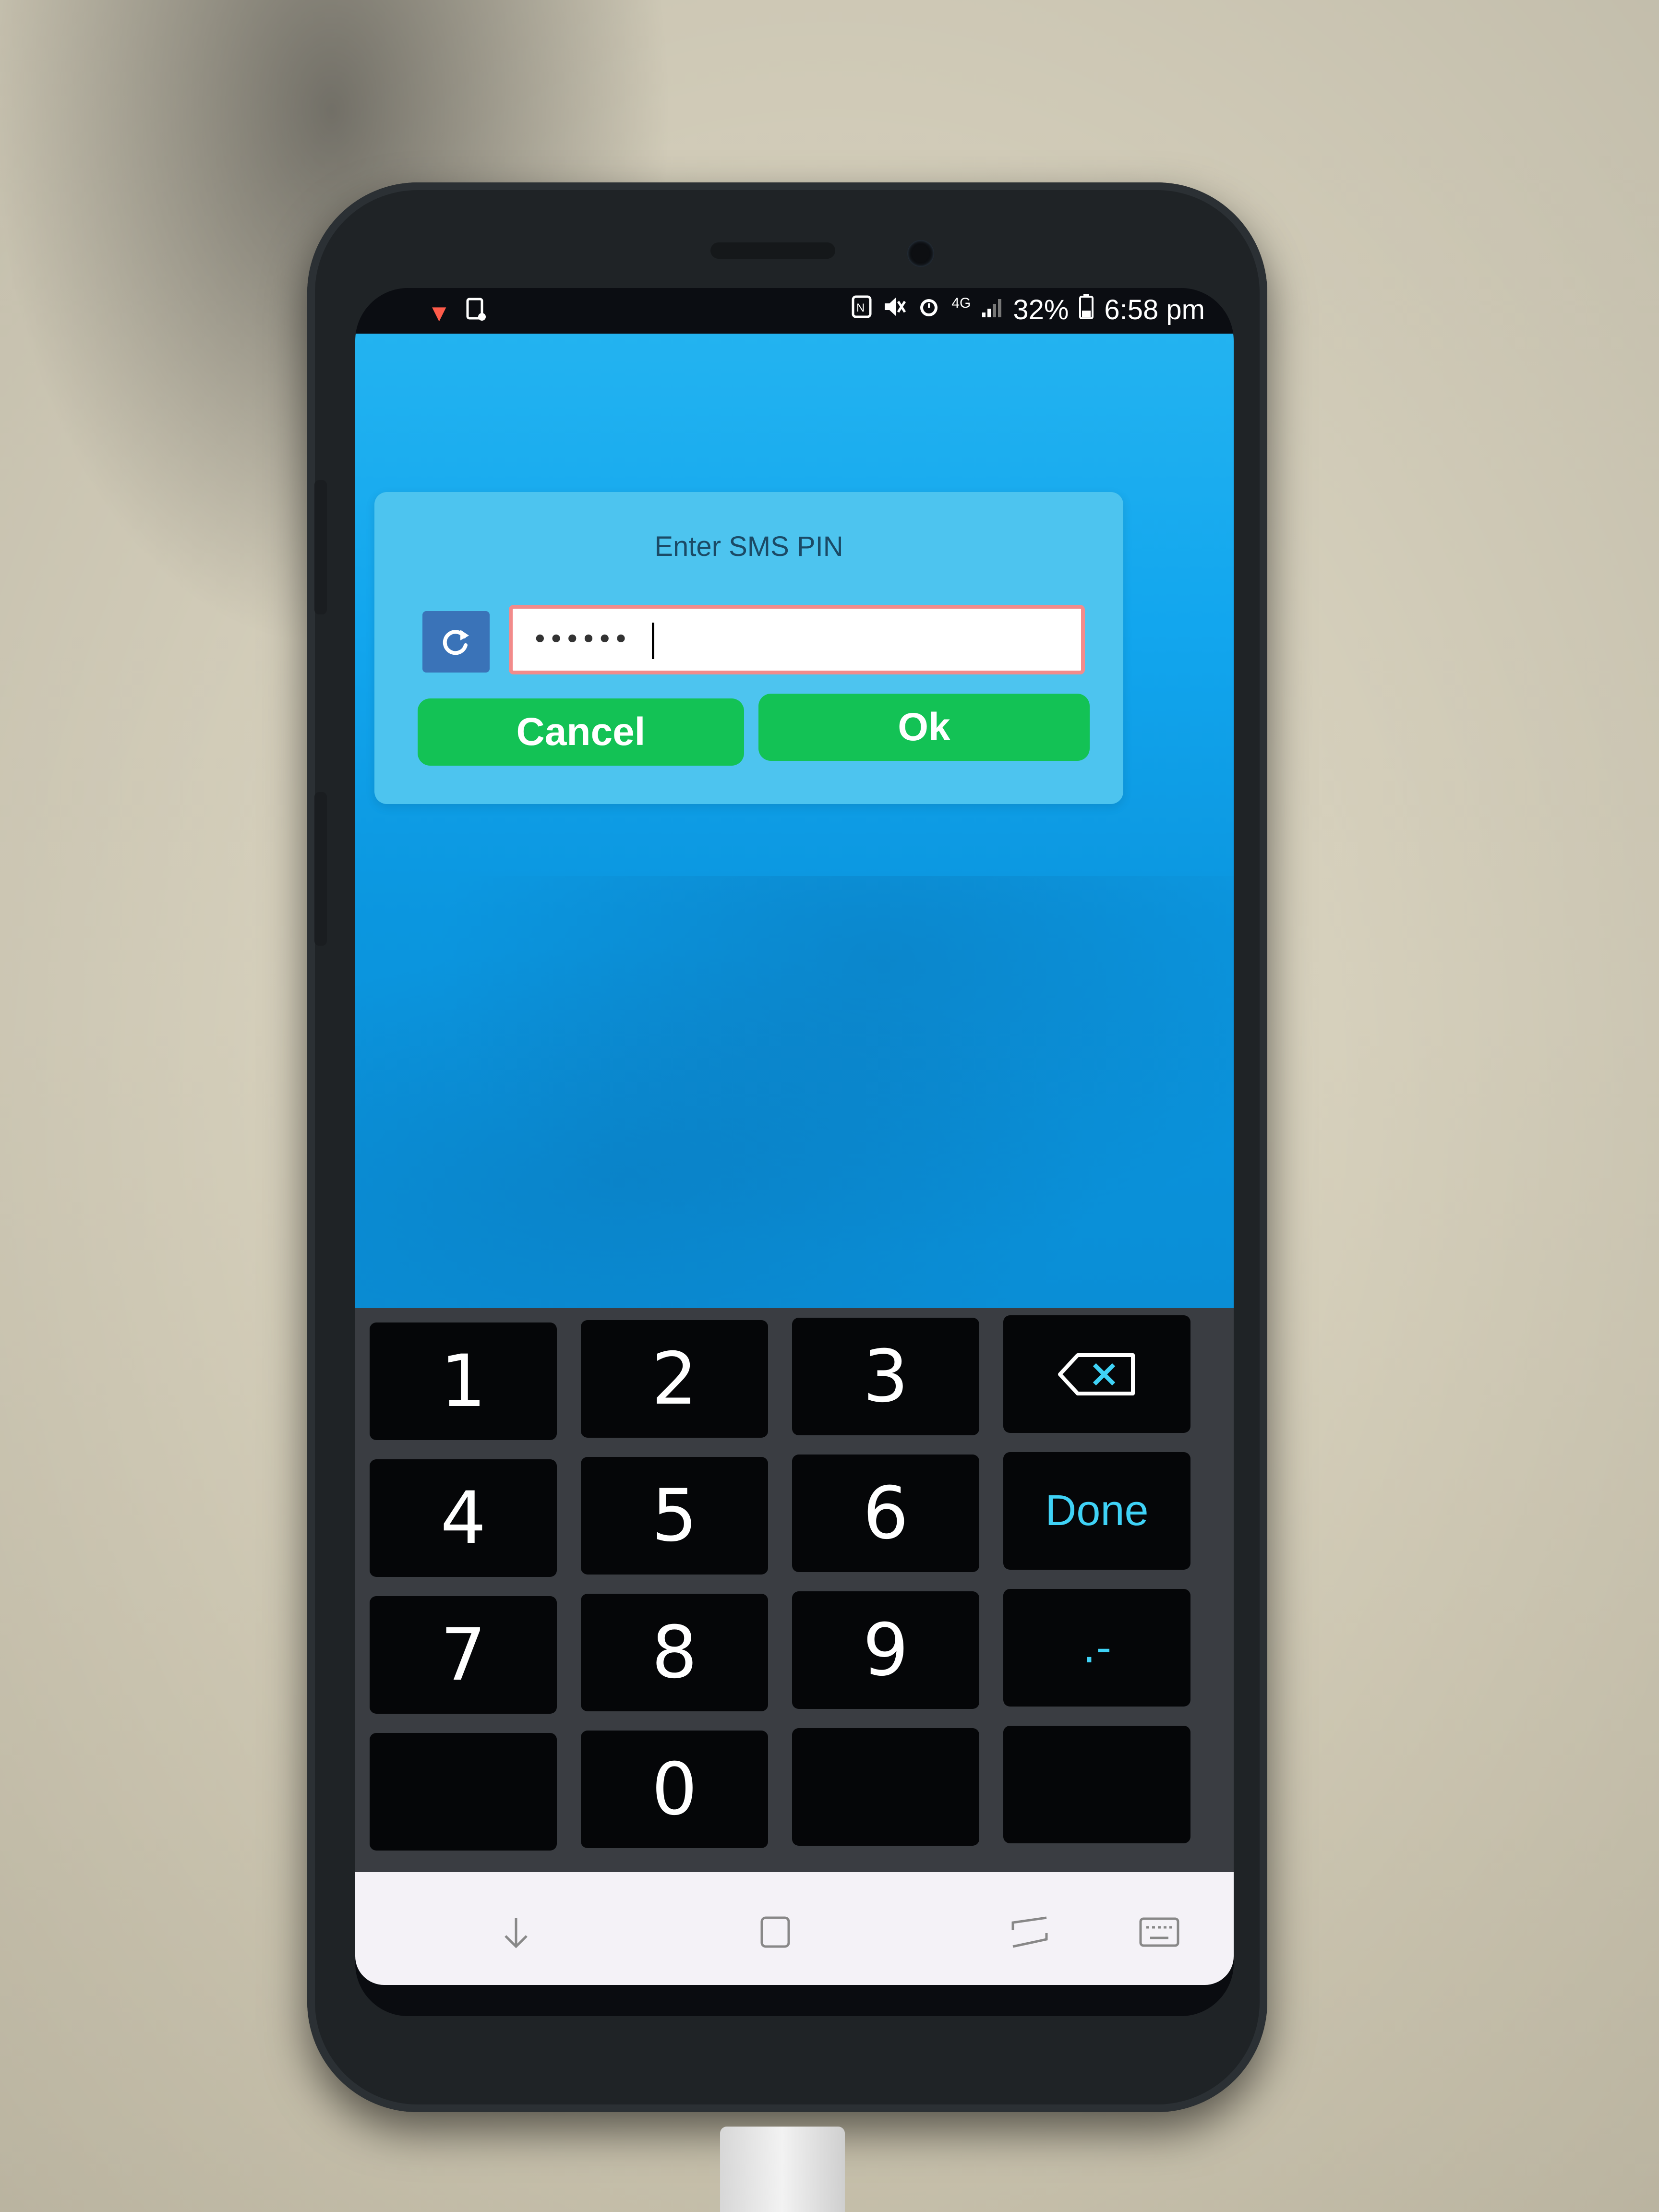 Image resolution: width=1659 pixels, height=2212 pixels. Describe the element at coordinates (653, 641) in the screenshot. I see `text-cursor` at that location.